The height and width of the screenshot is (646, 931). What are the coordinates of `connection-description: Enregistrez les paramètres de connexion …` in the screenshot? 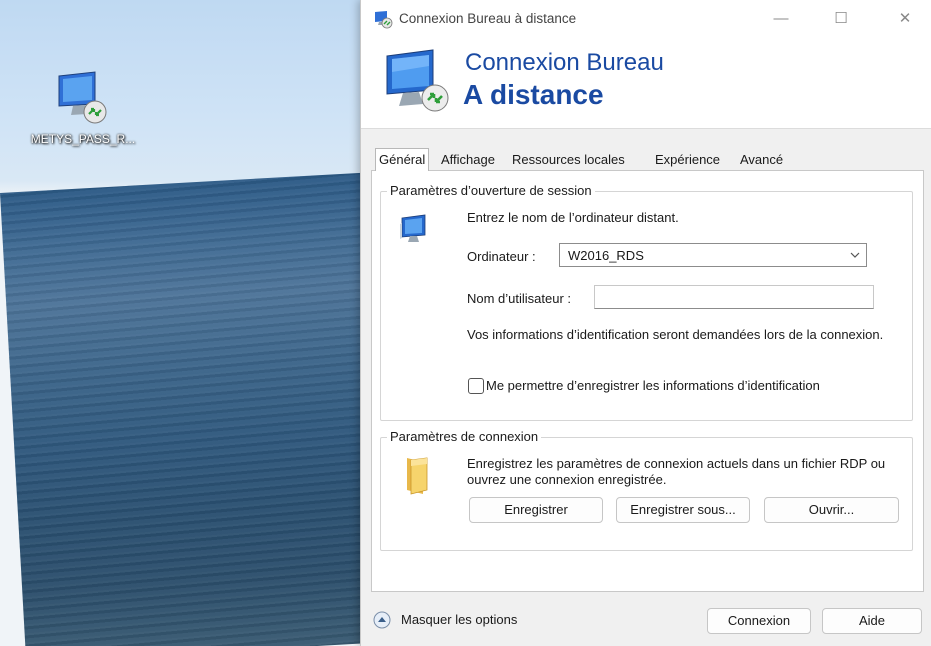 It's located at (676, 471).